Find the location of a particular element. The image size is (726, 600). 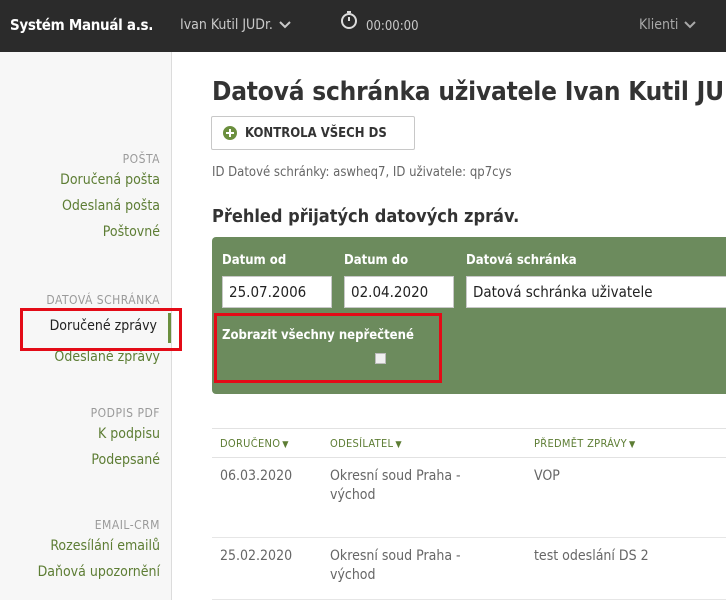

highlight-box-unread is located at coordinates (328, 348).